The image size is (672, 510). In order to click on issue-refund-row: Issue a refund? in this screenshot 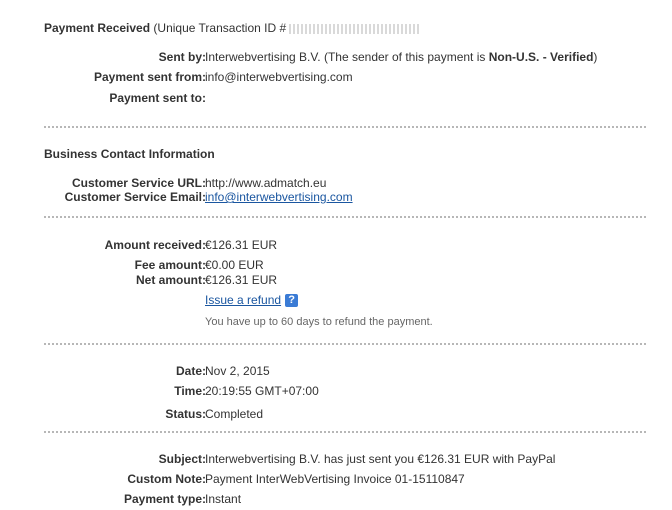, I will do `click(252, 300)`.